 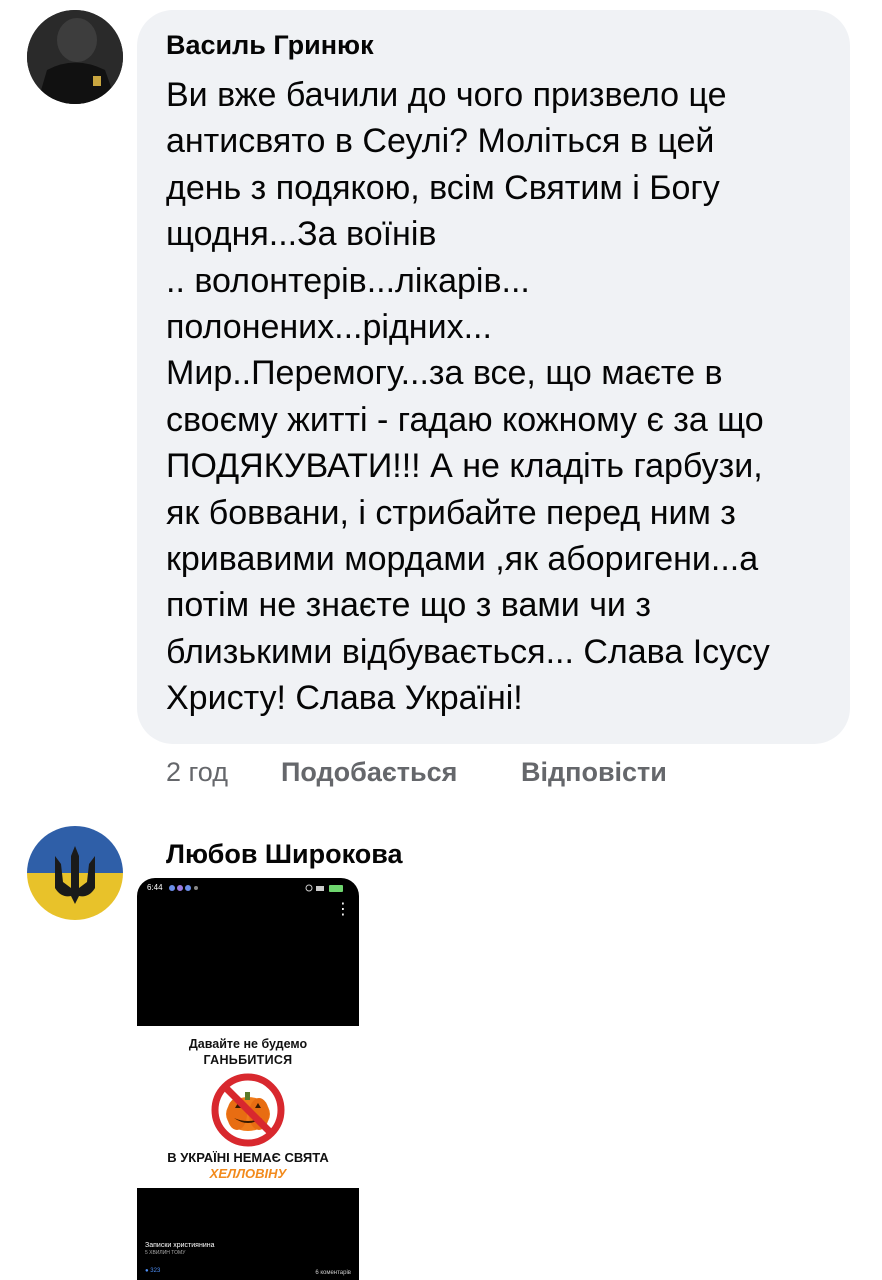 What do you see at coordinates (155, 887) in the screenshot?
I see `status-time: 6:44` at bounding box center [155, 887].